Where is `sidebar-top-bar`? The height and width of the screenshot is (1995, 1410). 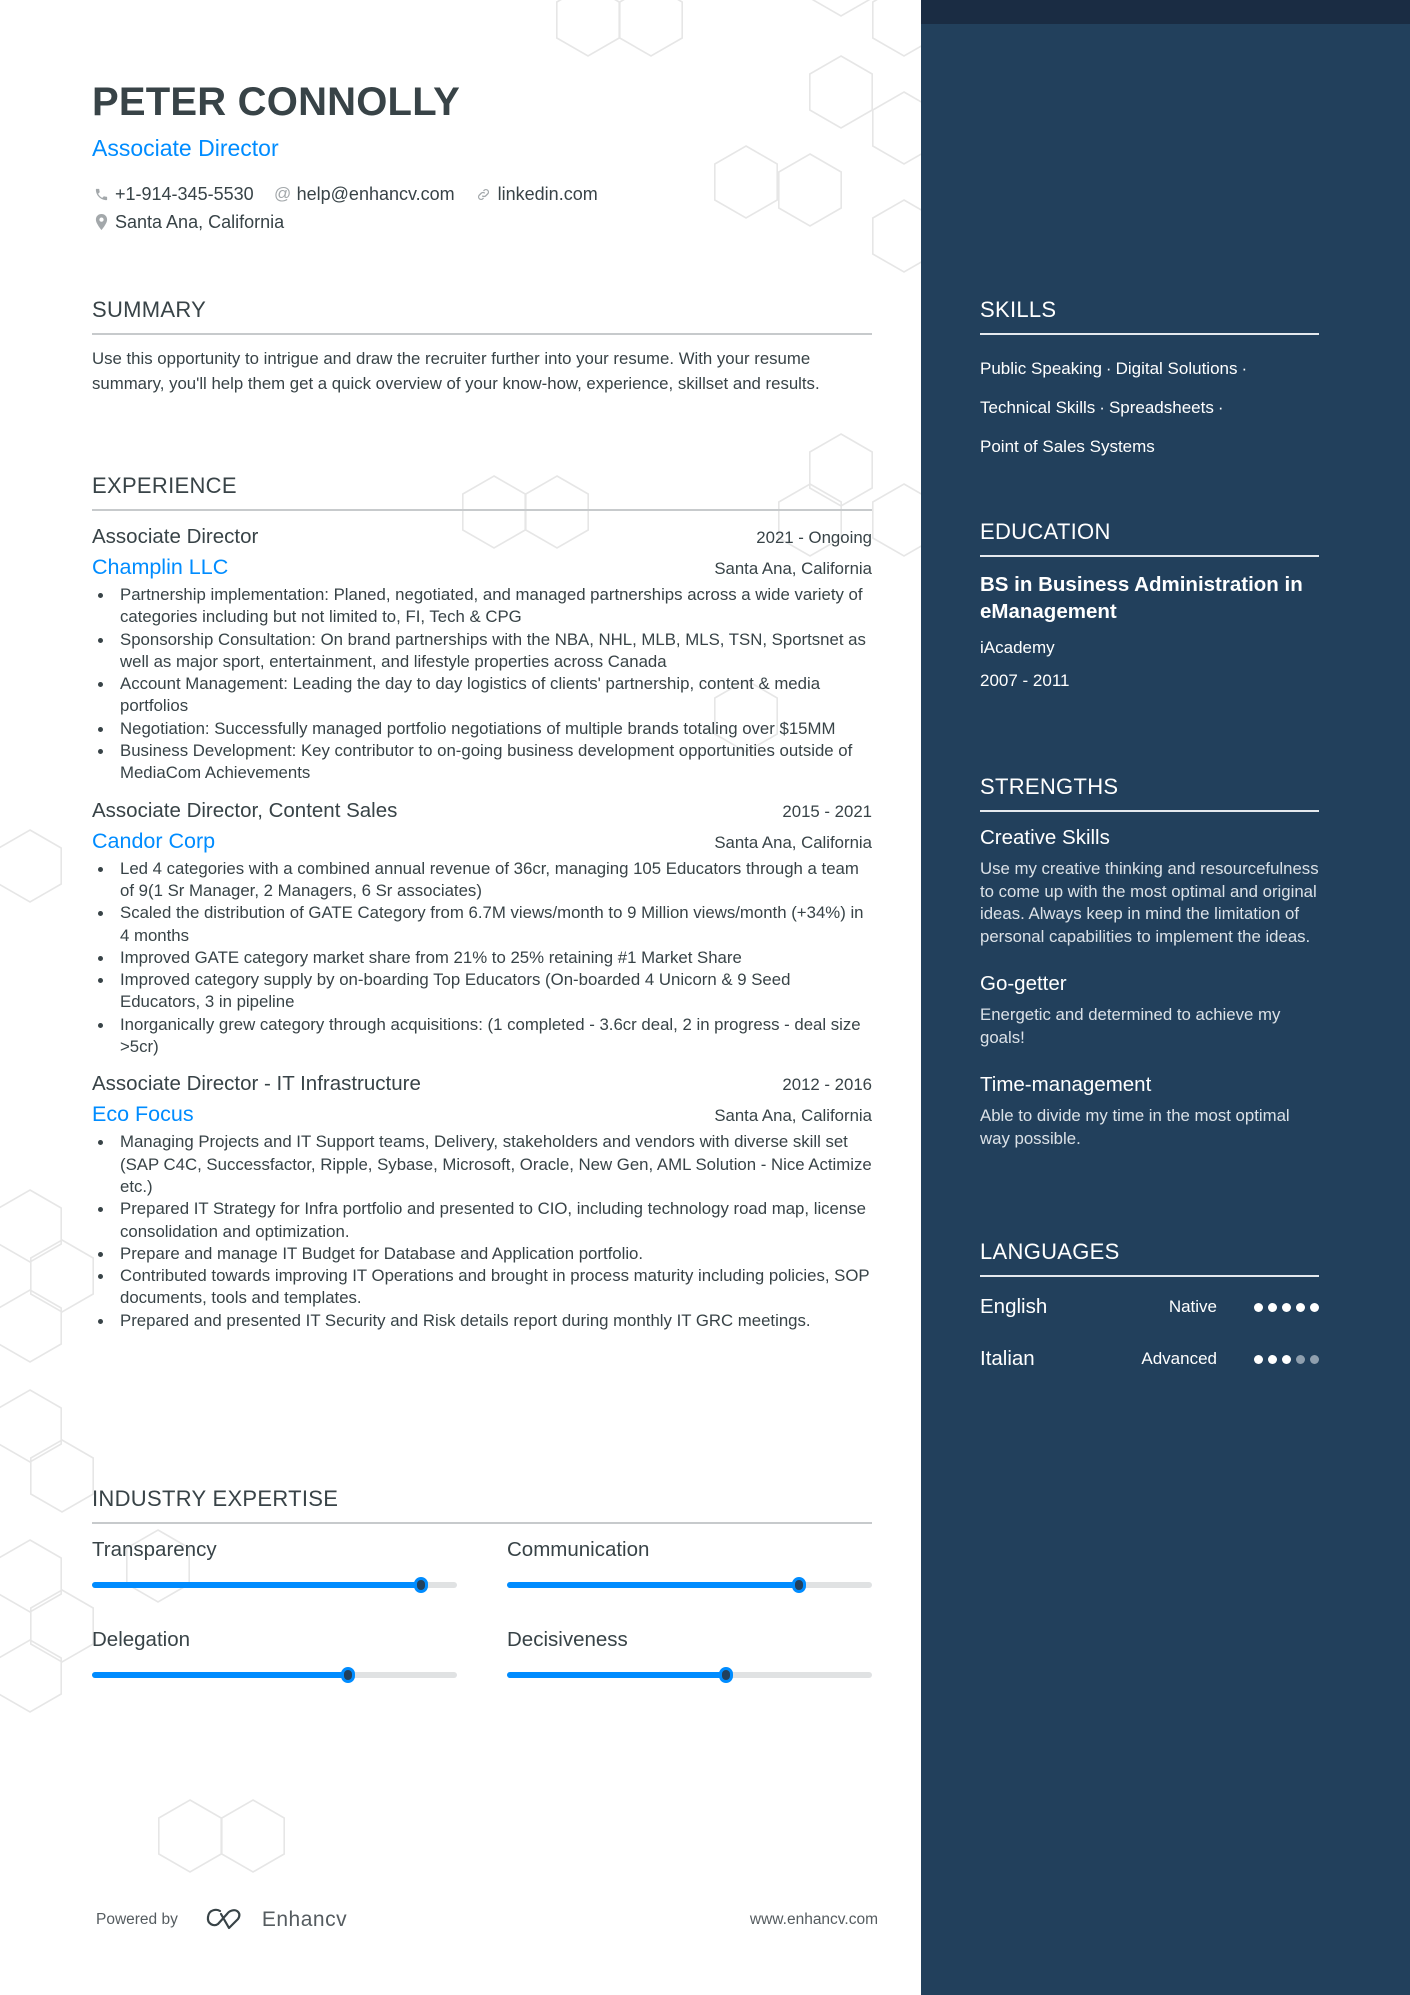 sidebar-top-bar is located at coordinates (1165, 12).